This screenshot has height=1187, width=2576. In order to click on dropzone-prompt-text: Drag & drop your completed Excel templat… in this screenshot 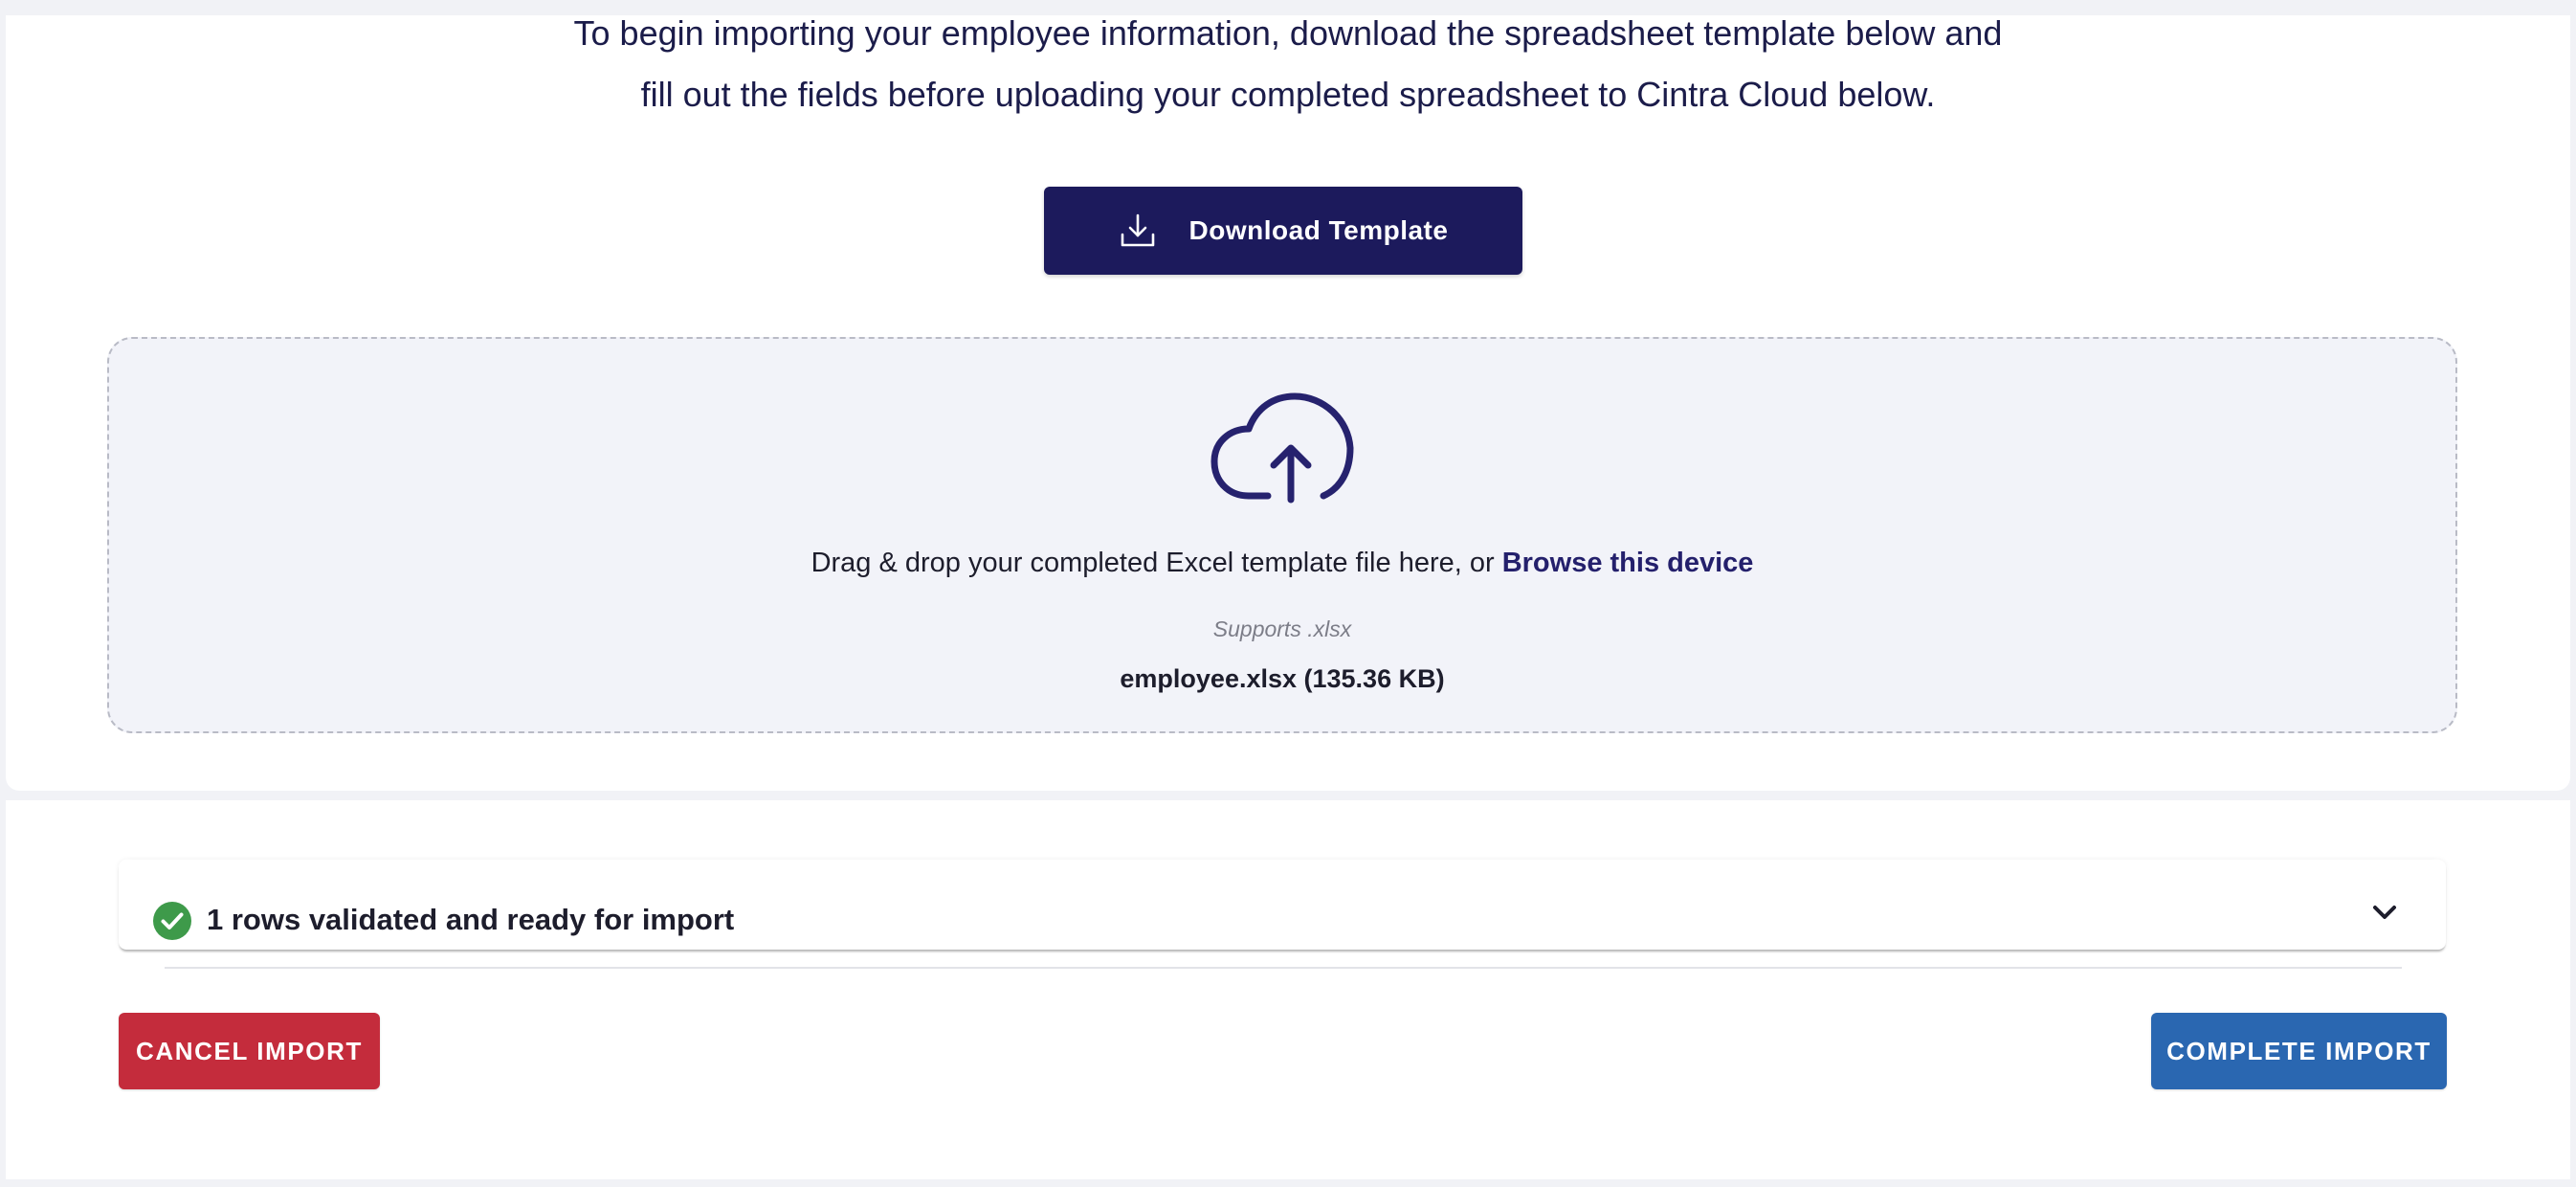, I will do `click(1156, 563)`.